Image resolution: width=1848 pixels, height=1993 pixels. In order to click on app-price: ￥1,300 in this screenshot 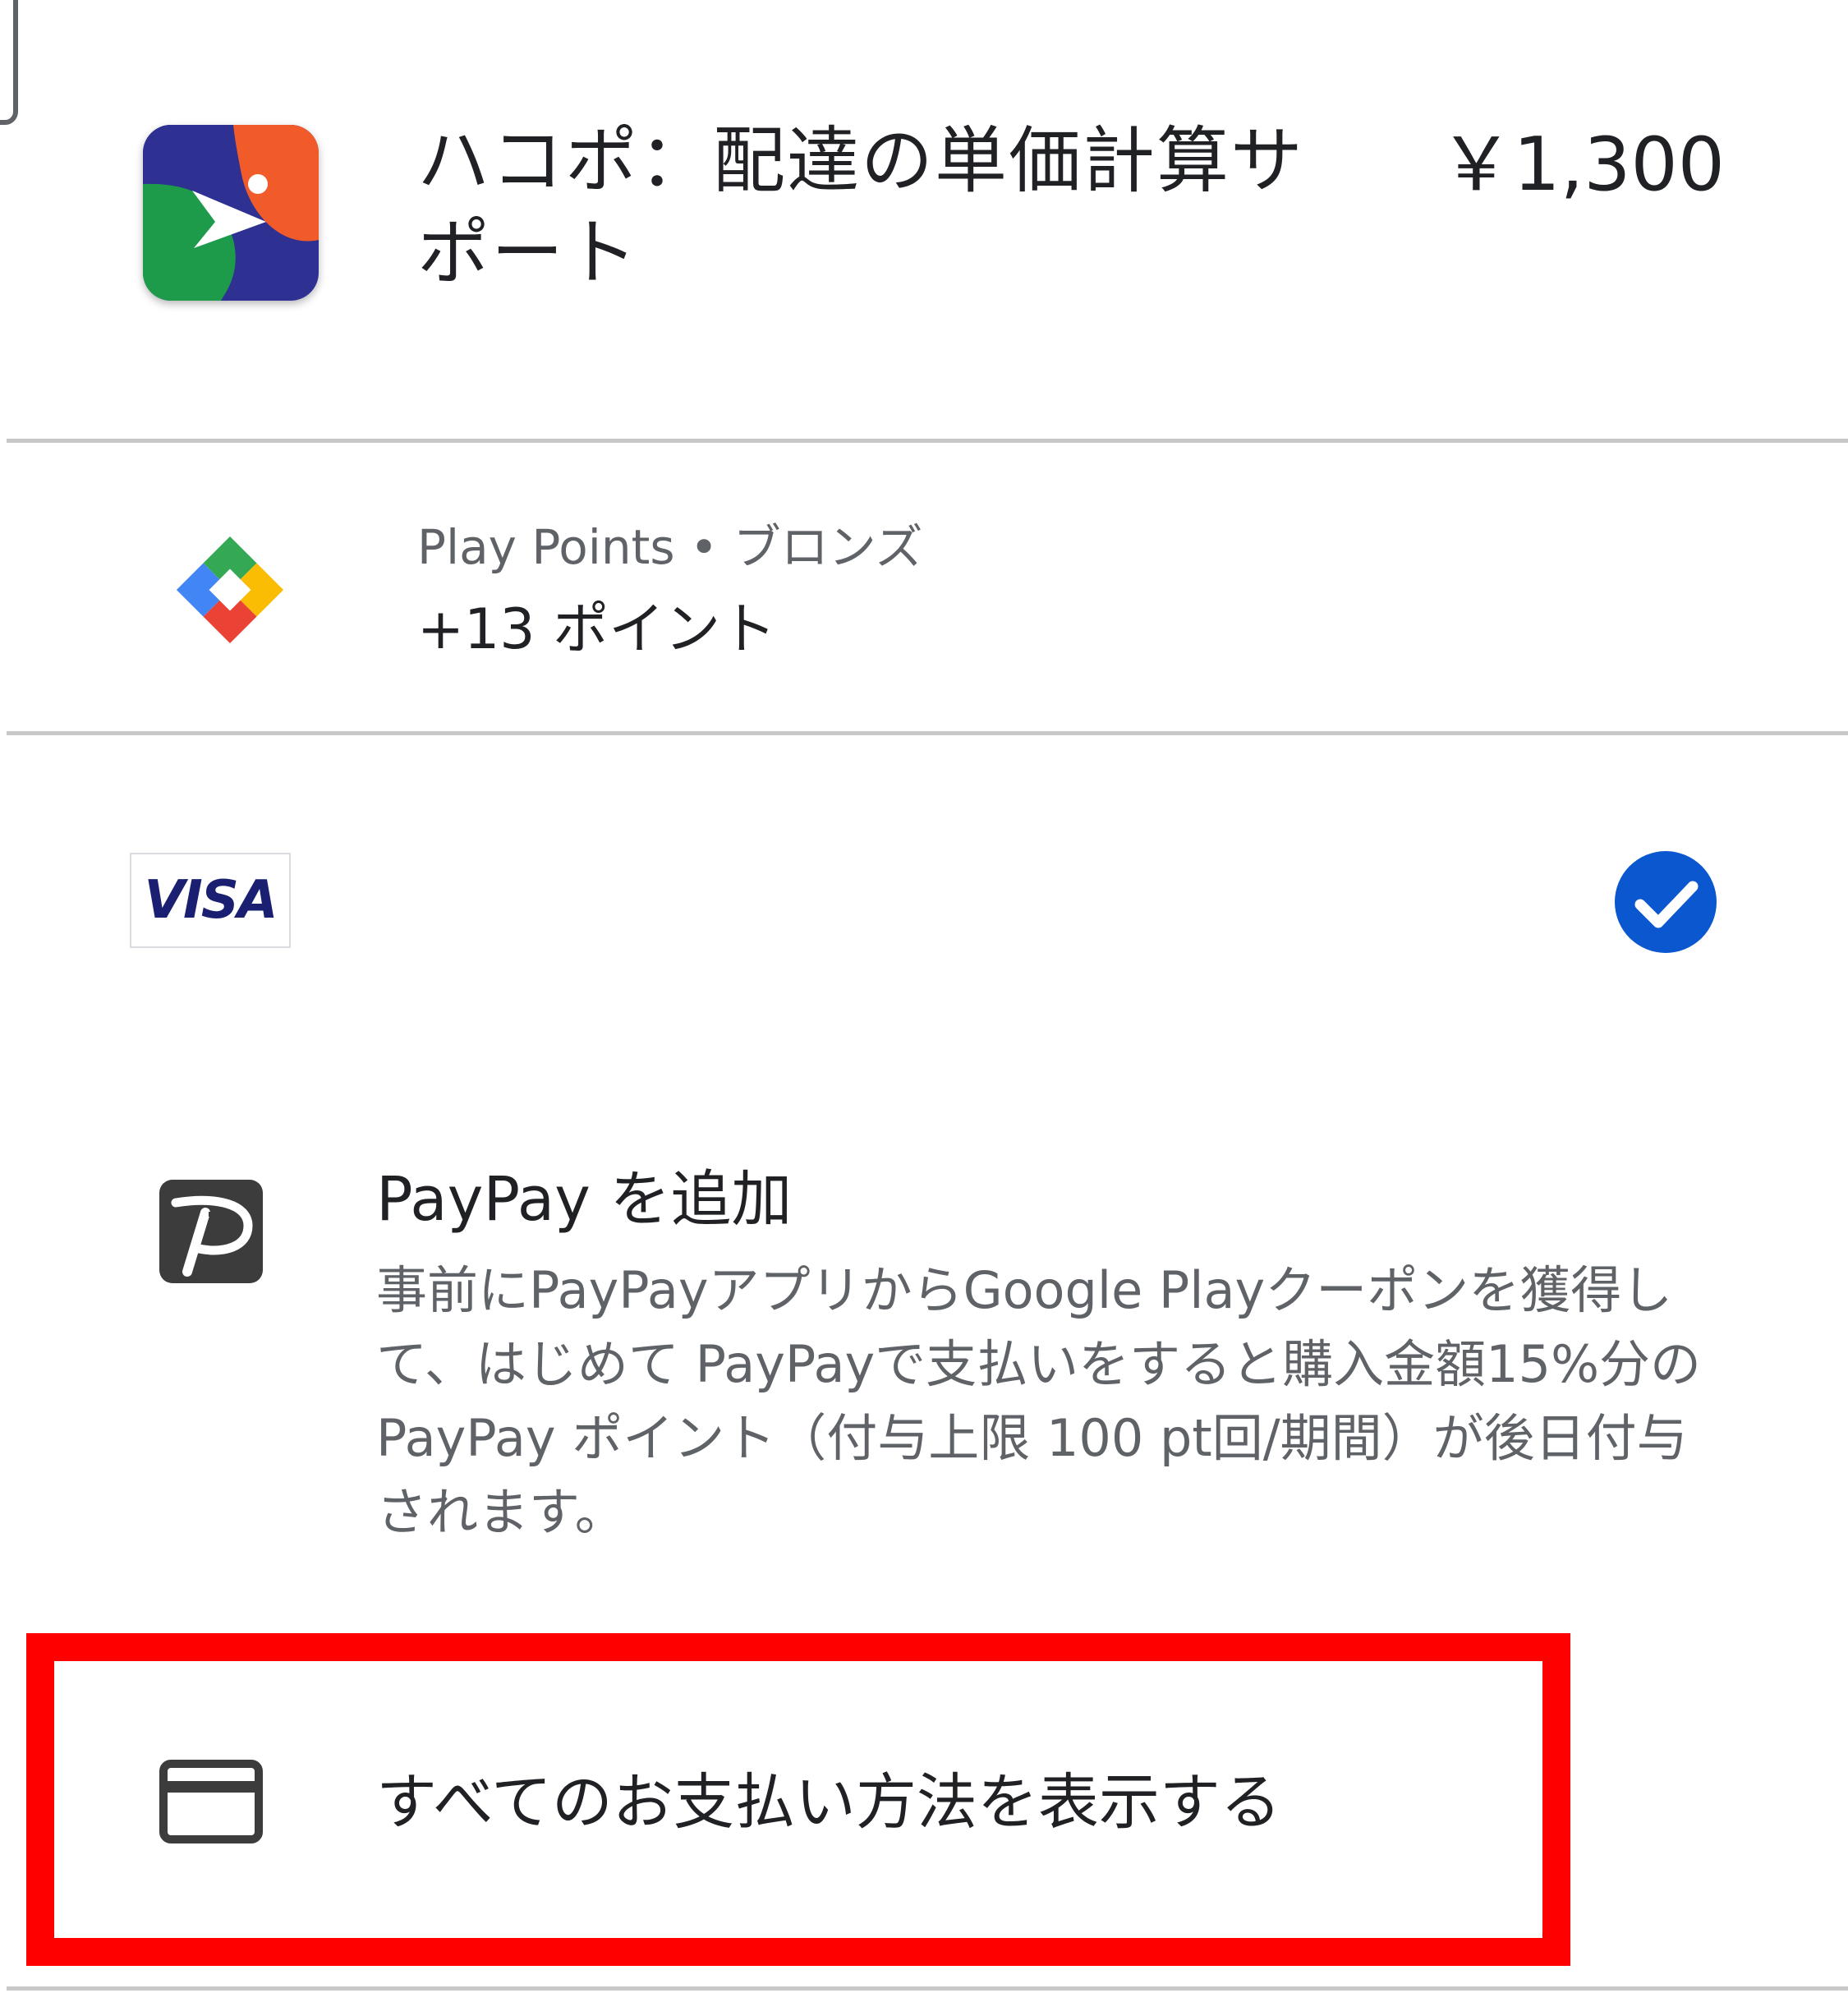, I will do `click(1582, 165)`.